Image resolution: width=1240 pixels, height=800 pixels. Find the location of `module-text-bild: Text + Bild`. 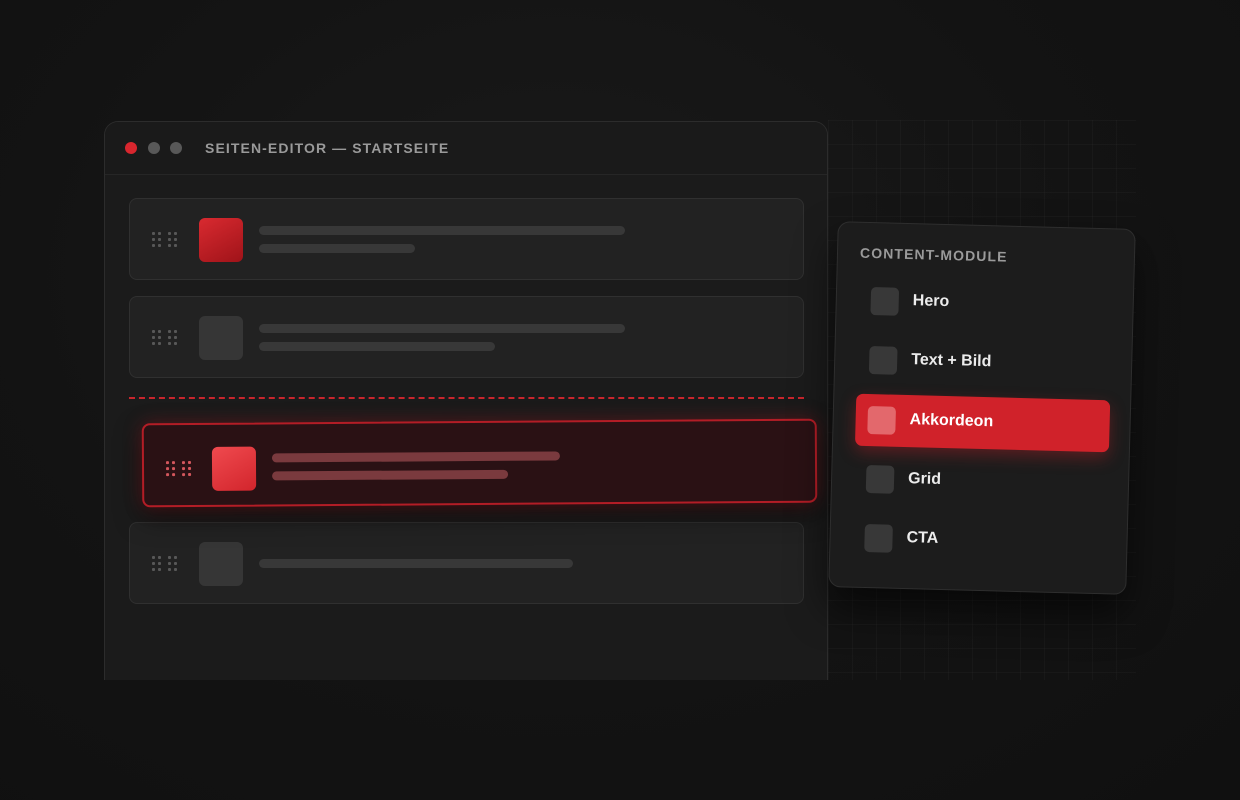

module-text-bild: Text + Bild is located at coordinates (984, 363).